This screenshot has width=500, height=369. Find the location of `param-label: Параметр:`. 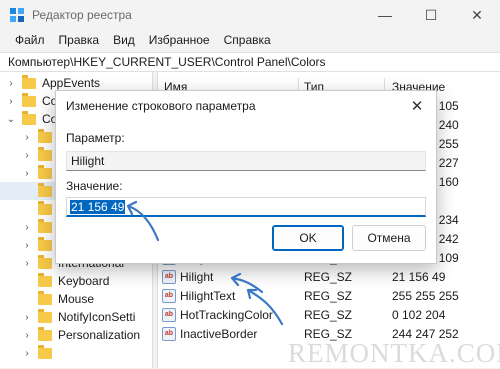

param-label: Параметр: is located at coordinates (95, 138).